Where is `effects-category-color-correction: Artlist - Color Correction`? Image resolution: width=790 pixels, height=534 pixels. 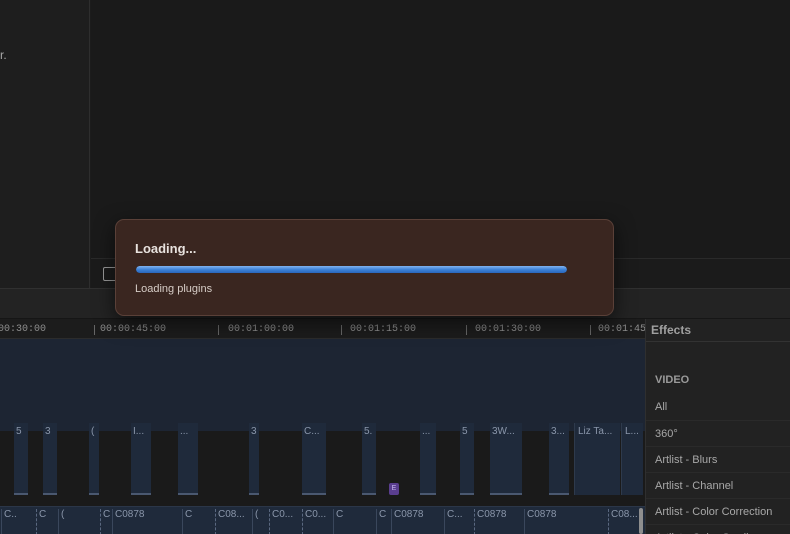
effects-category-color-correction: Artlist - Color Correction is located at coordinates (718, 511).